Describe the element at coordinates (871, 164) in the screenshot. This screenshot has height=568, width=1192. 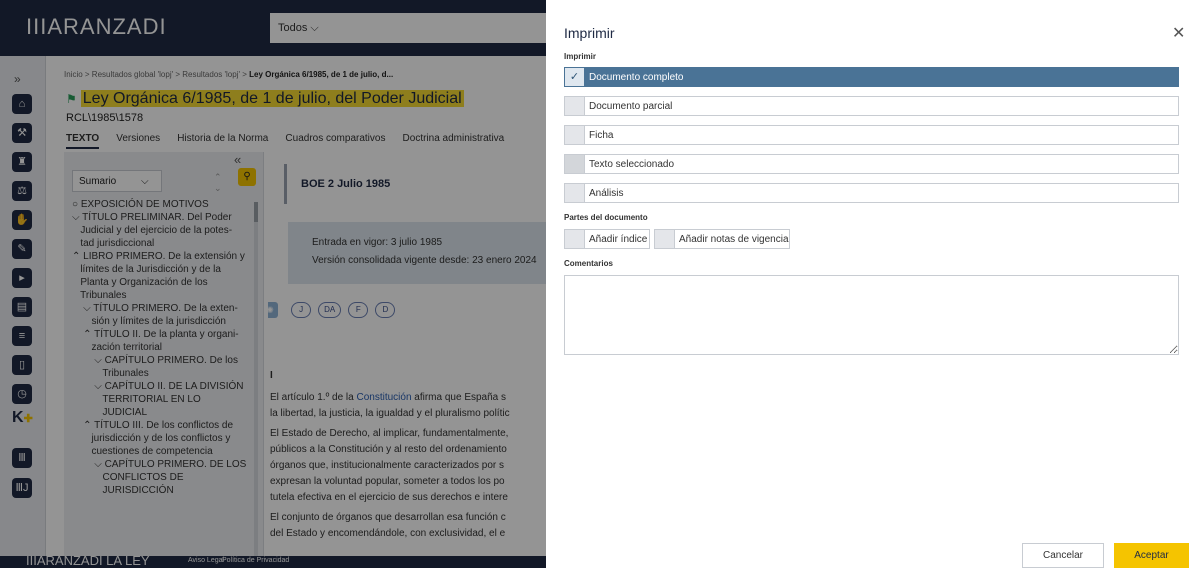
I see `option-texto-seleccionado: Texto seleccionado` at that location.